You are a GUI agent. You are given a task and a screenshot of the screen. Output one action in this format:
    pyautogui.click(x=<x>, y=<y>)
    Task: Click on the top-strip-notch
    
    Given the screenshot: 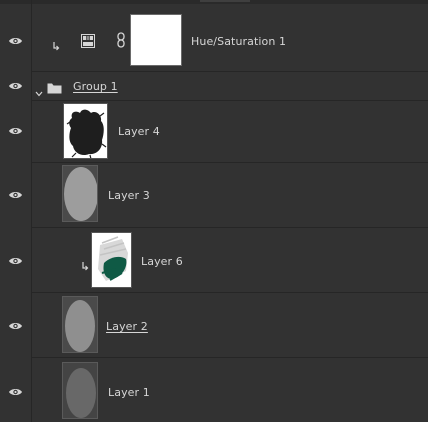 What is the action you would take?
    pyautogui.click(x=225, y=1)
    